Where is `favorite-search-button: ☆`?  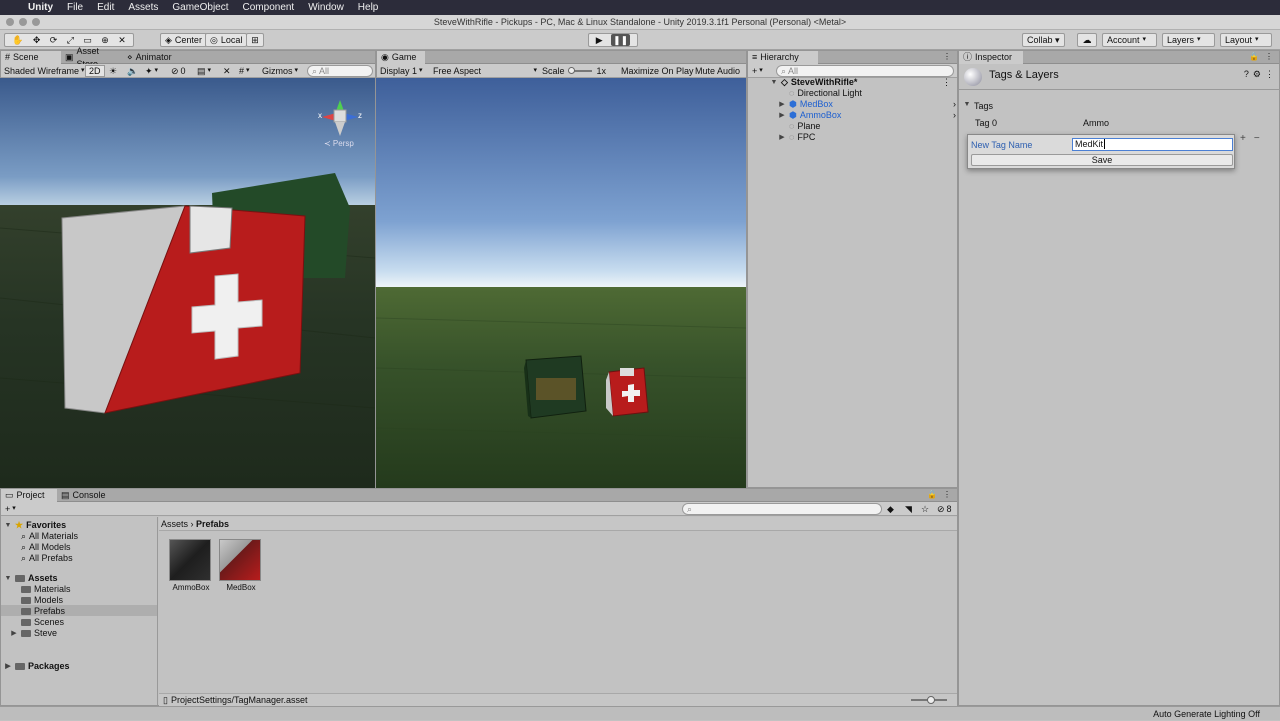
favorite-search-button: ☆ is located at coordinates (925, 509).